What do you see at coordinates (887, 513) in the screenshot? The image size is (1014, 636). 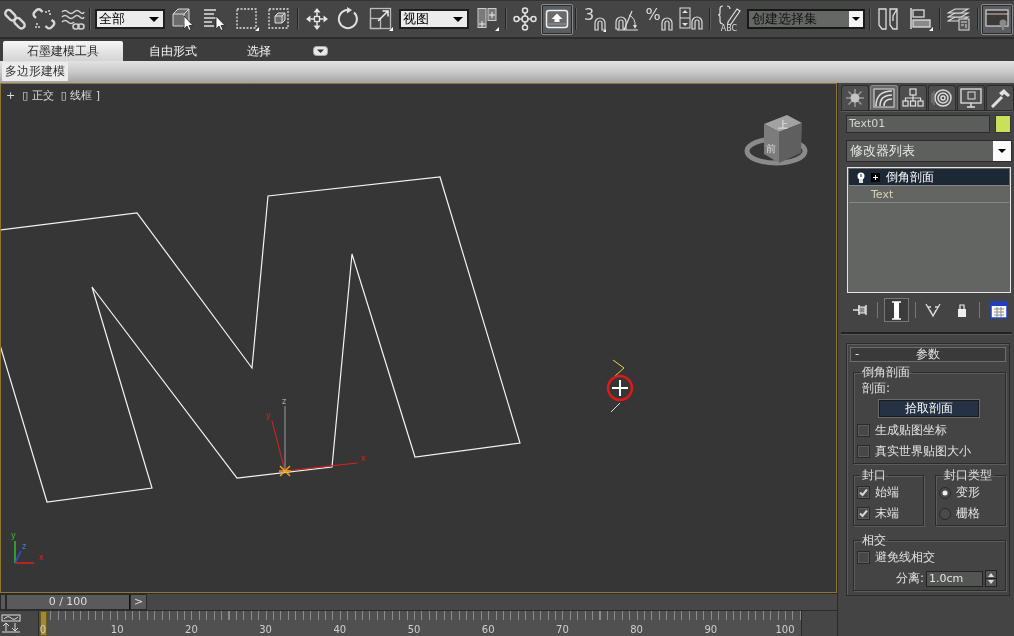 I see `checkbox-label: 末端` at bounding box center [887, 513].